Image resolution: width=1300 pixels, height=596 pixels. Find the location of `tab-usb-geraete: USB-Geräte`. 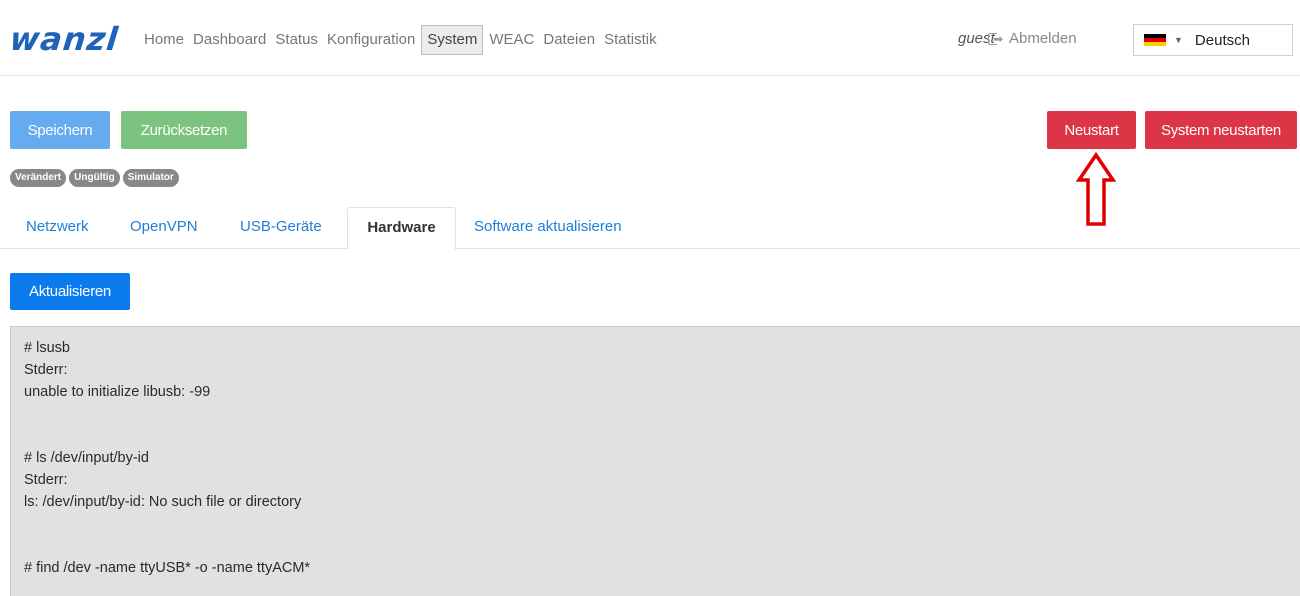

tab-usb-geraete: USB-Geräte is located at coordinates (281, 228).